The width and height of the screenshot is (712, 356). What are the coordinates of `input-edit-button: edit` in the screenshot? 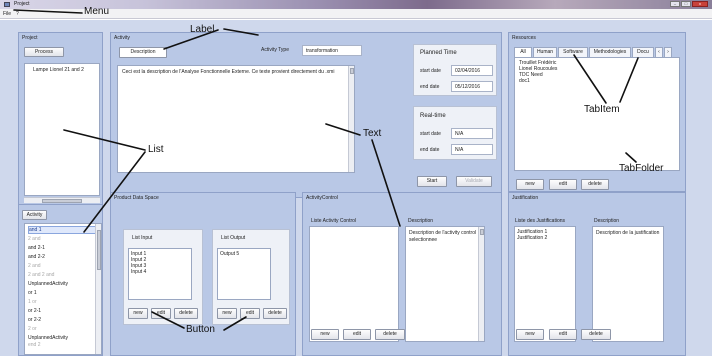 It's located at (161, 313).